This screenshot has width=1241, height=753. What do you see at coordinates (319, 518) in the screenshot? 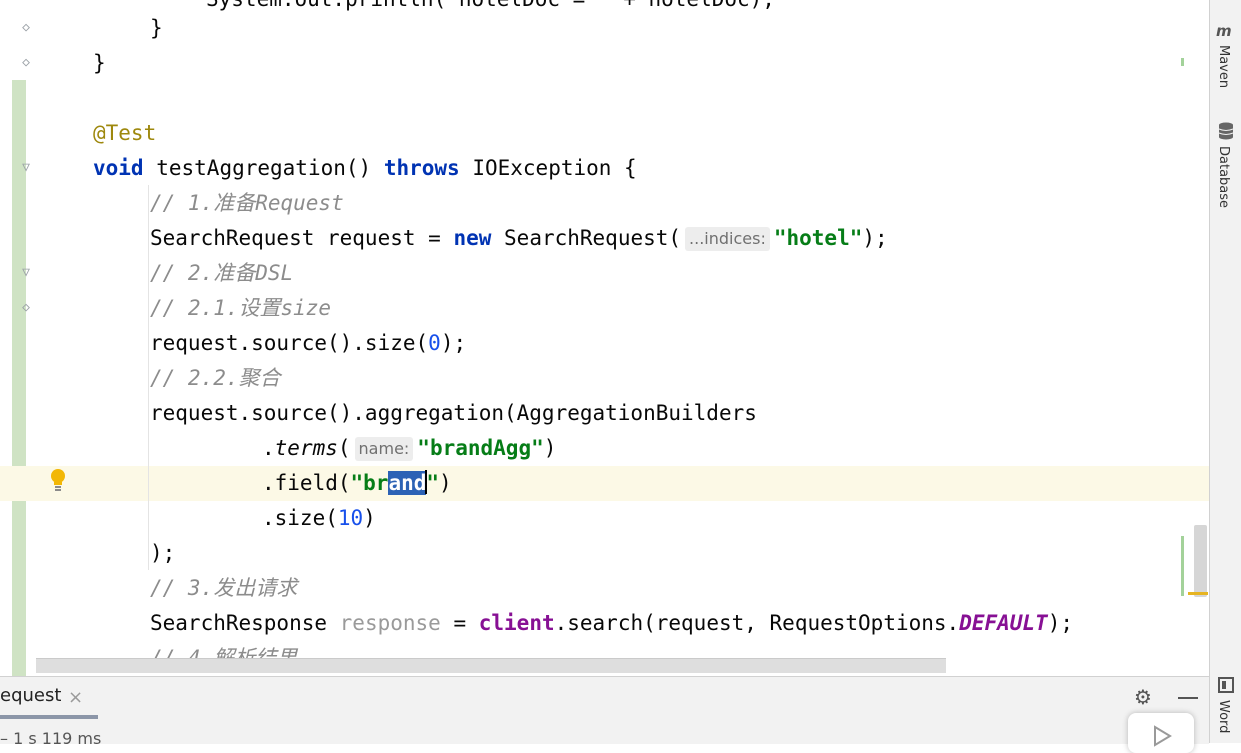
I see `code-text: .size(10)` at bounding box center [319, 518].